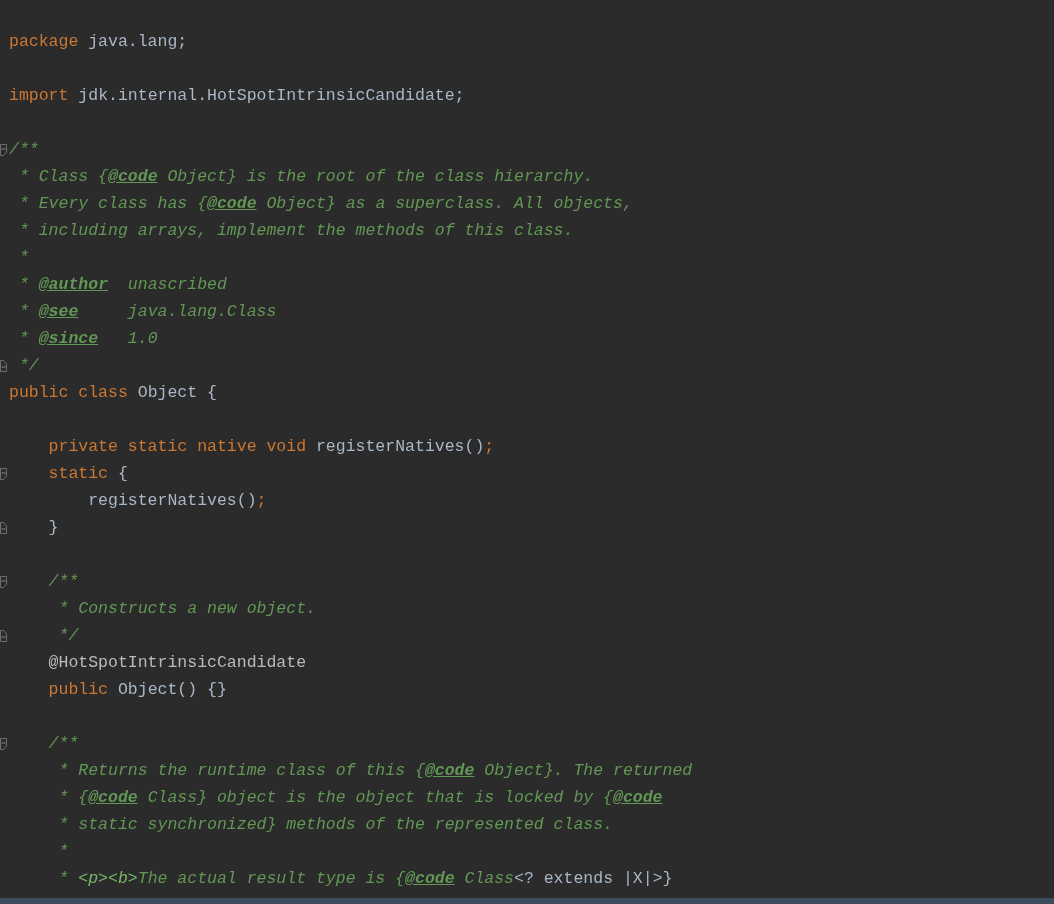  What do you see at coordinates (147, 311) in the screenshot?
I see `code-line: * @see java.lang.Class` at bounding box center [147, 311].